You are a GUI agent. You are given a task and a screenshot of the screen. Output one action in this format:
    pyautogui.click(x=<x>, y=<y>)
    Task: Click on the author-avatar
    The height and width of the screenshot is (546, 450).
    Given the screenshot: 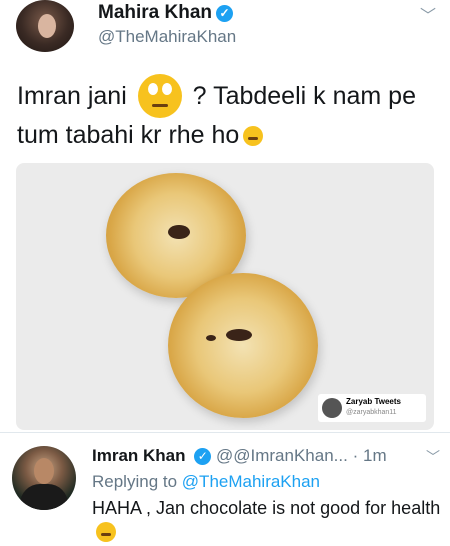 What is the action you would take?
    pyautogui.click(x=45, y=26)
    